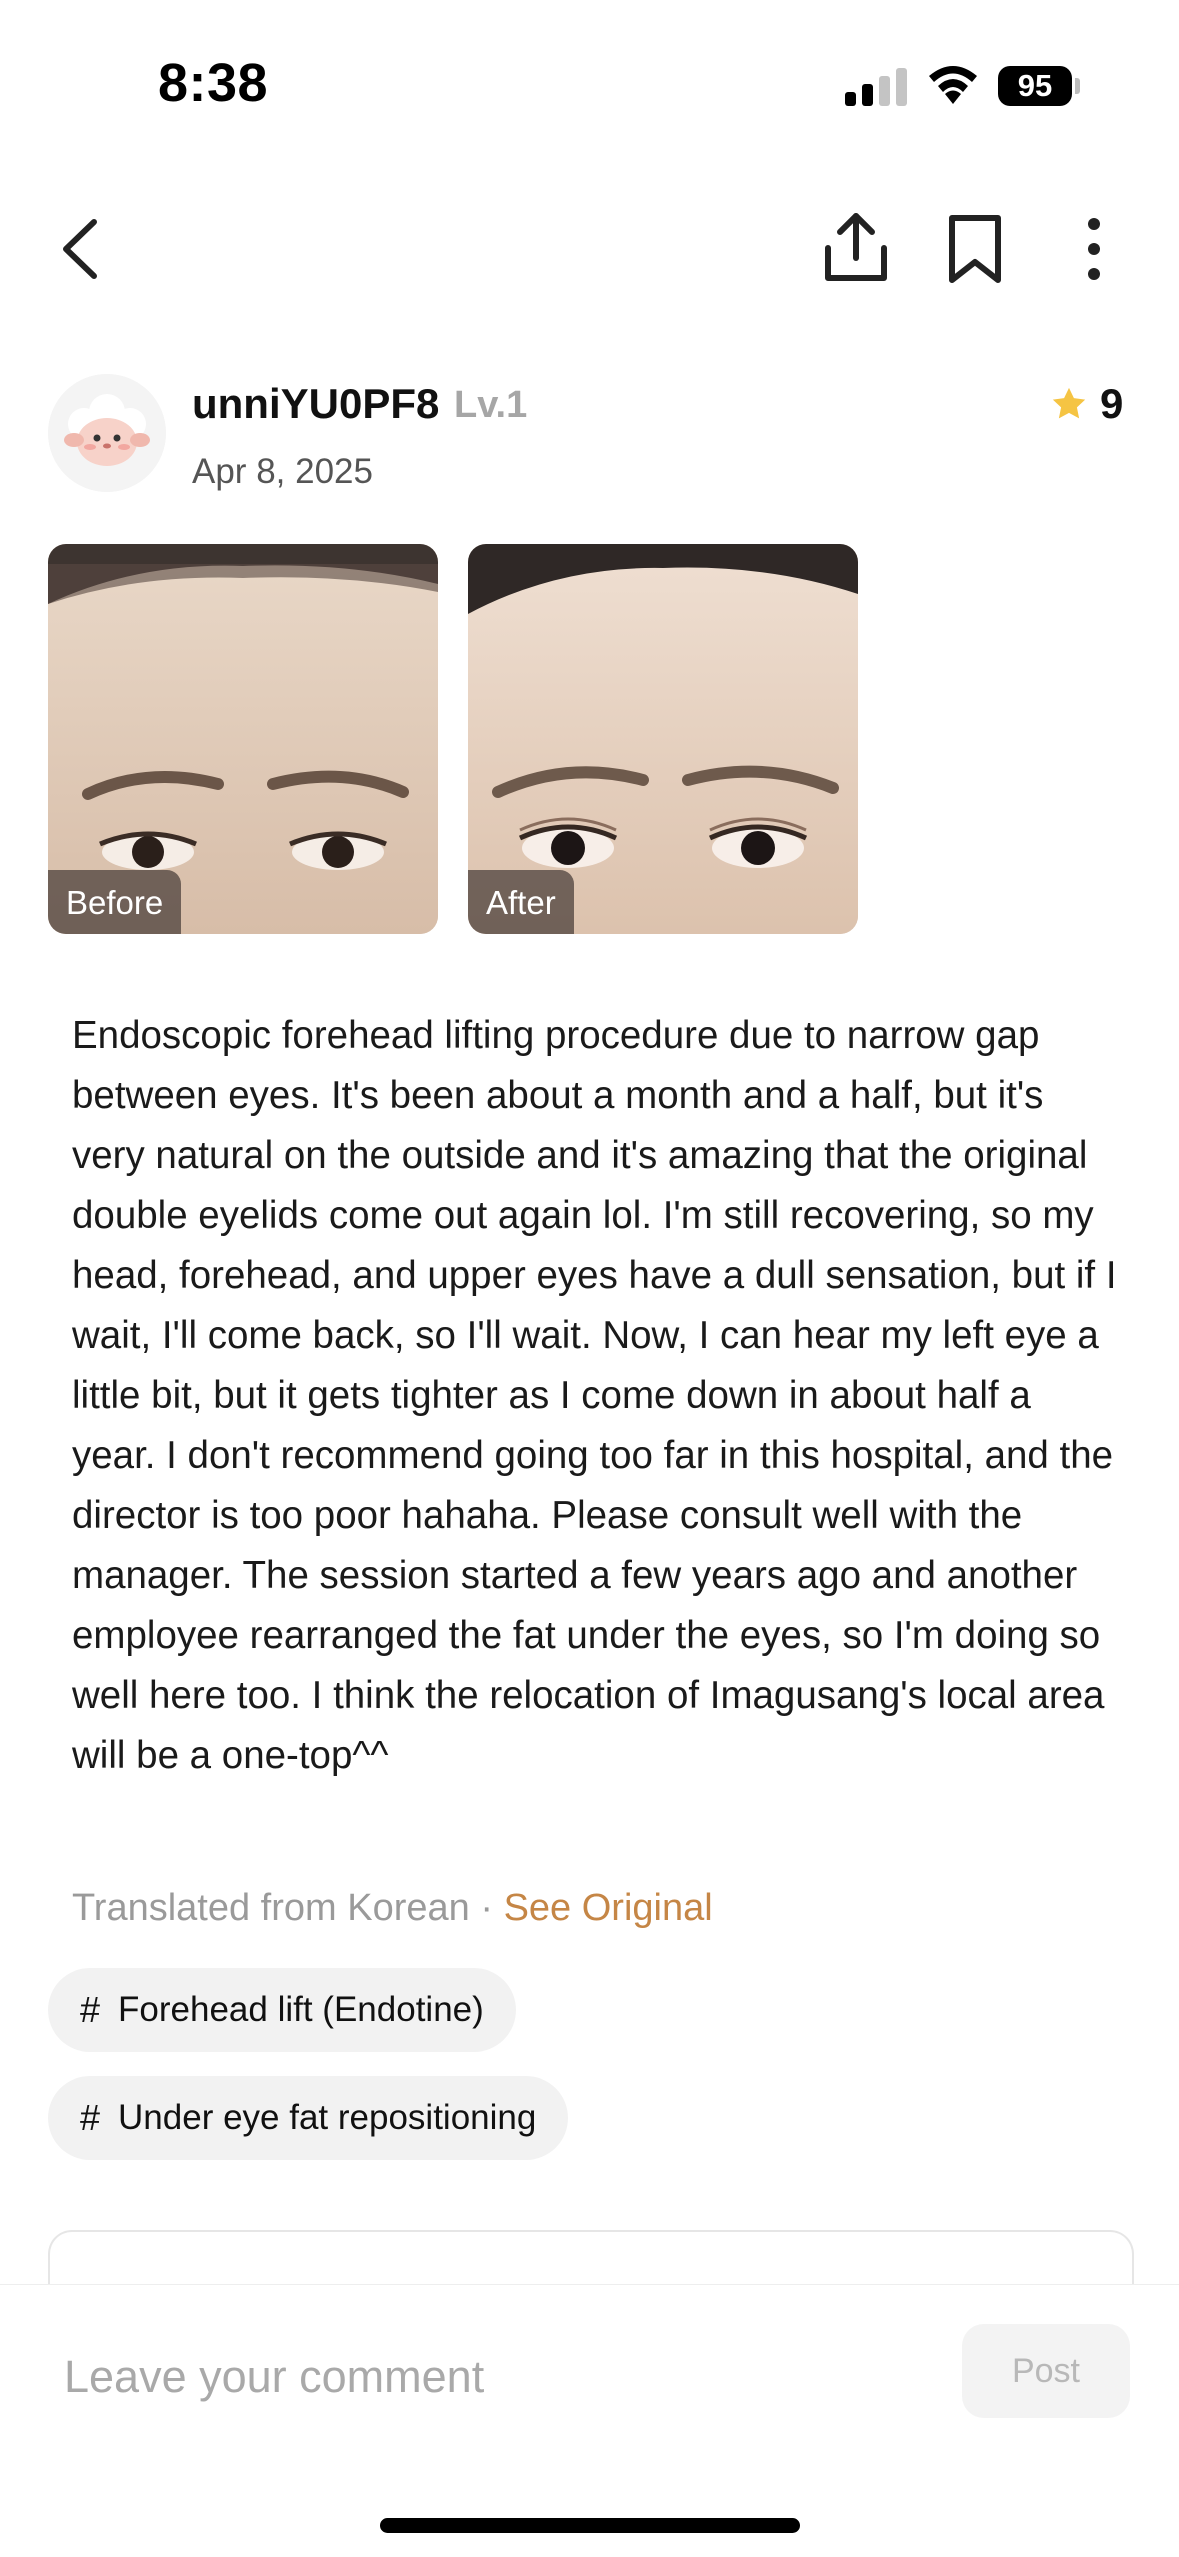  Describe the element at coordinates (491, 405) in the screenshot. I see `author-level-badge: Lv.1` at that location.